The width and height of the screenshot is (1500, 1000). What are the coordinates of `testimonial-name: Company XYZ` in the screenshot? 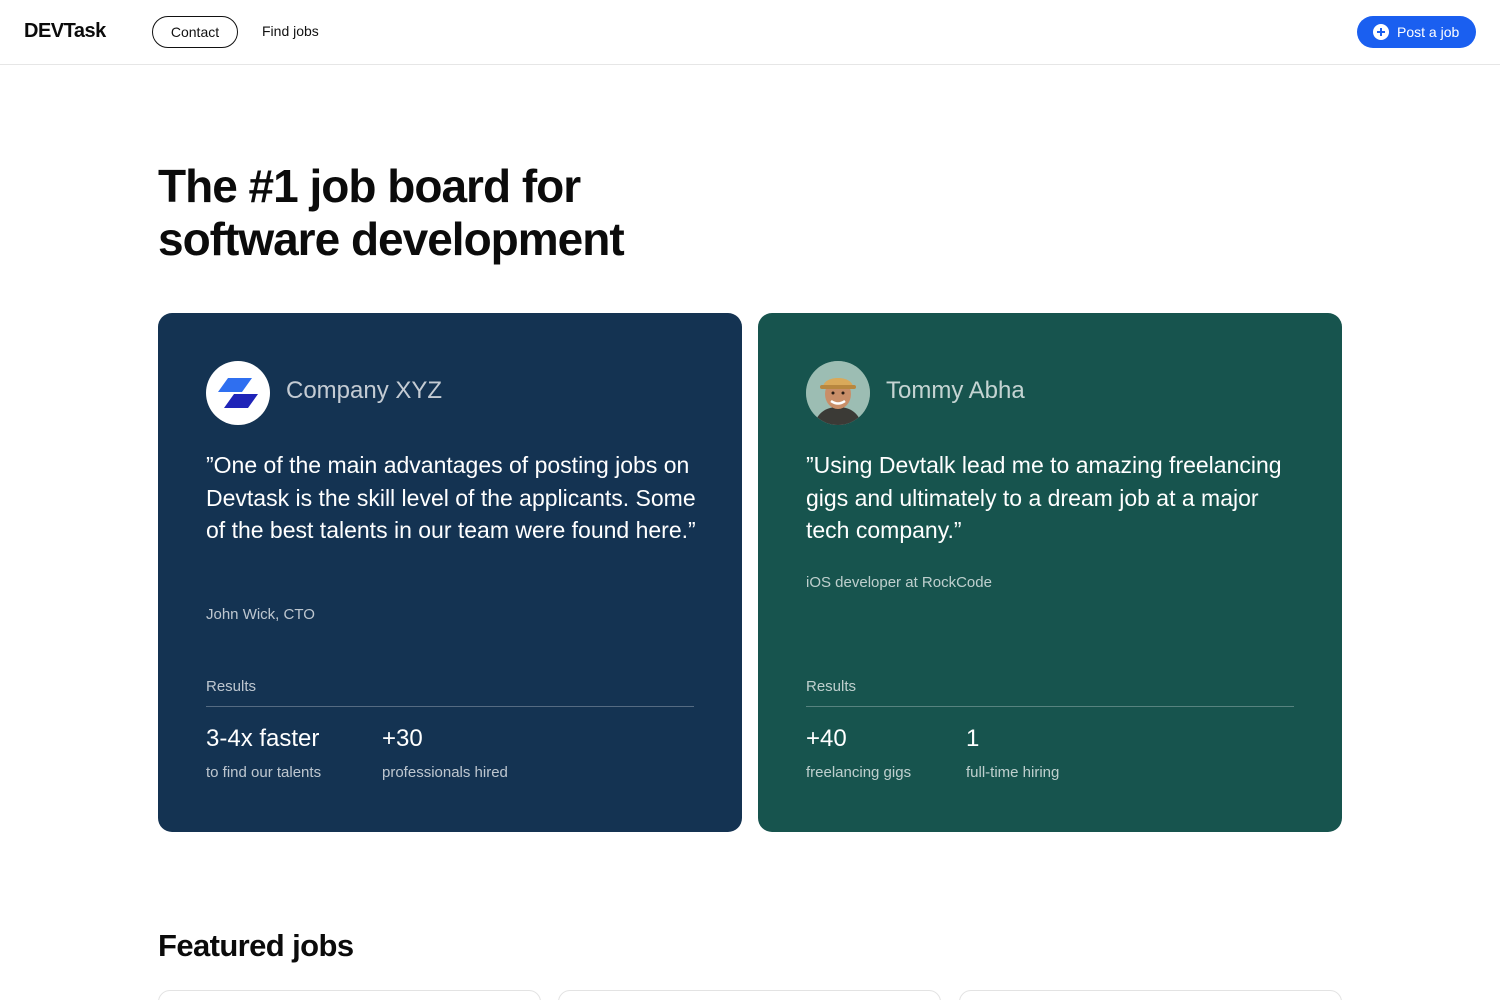 It's located at (364, 390).